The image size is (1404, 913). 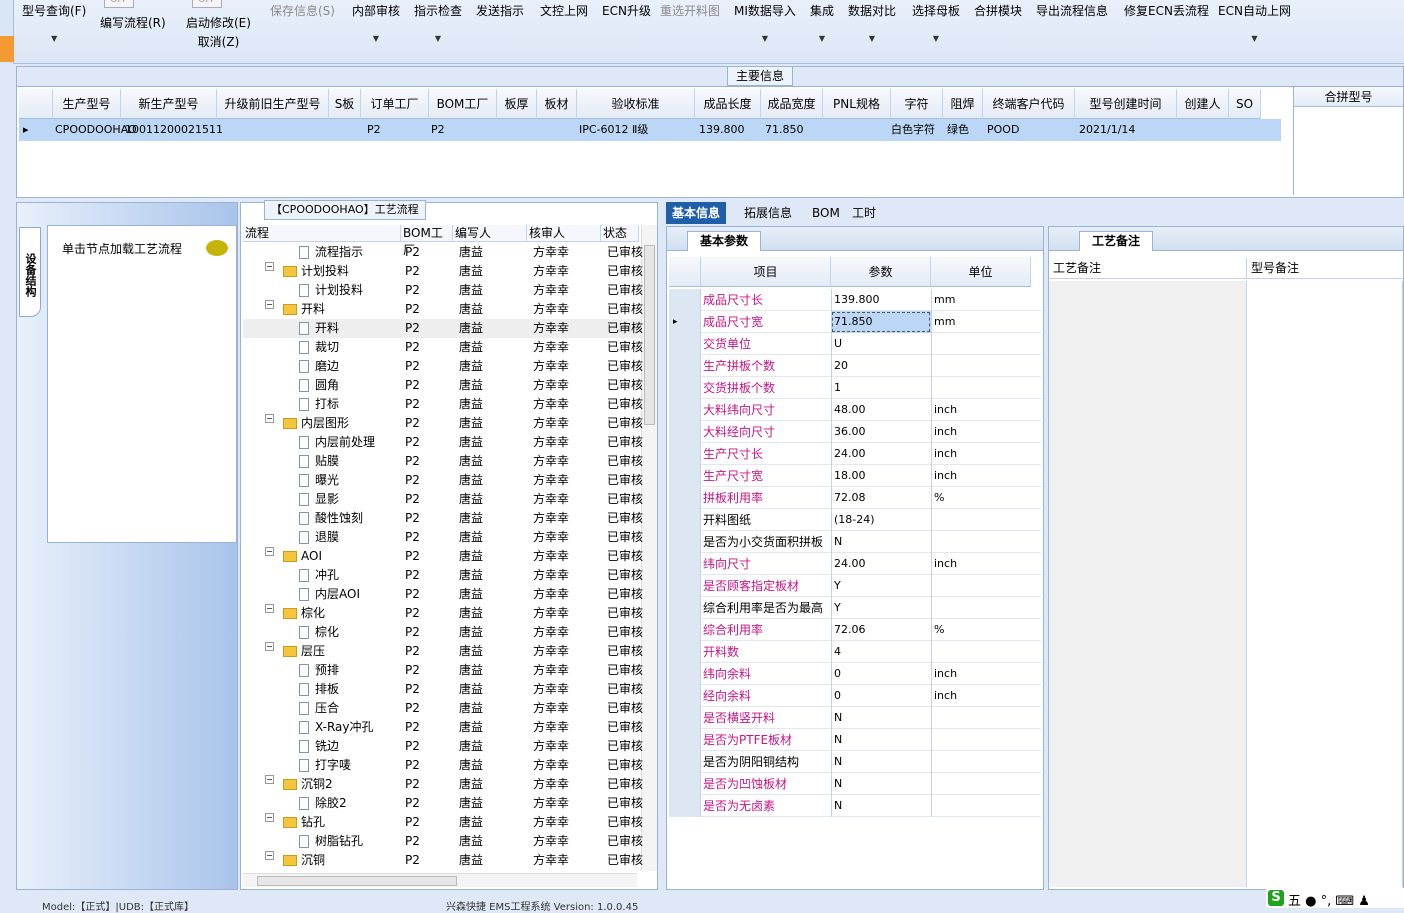 What do you see at coordinates (443, 556) in the screenshot?
I see `tree-row: − AOI P2 唐益 方幸幸 已审核` at bounding box center [443, 556].